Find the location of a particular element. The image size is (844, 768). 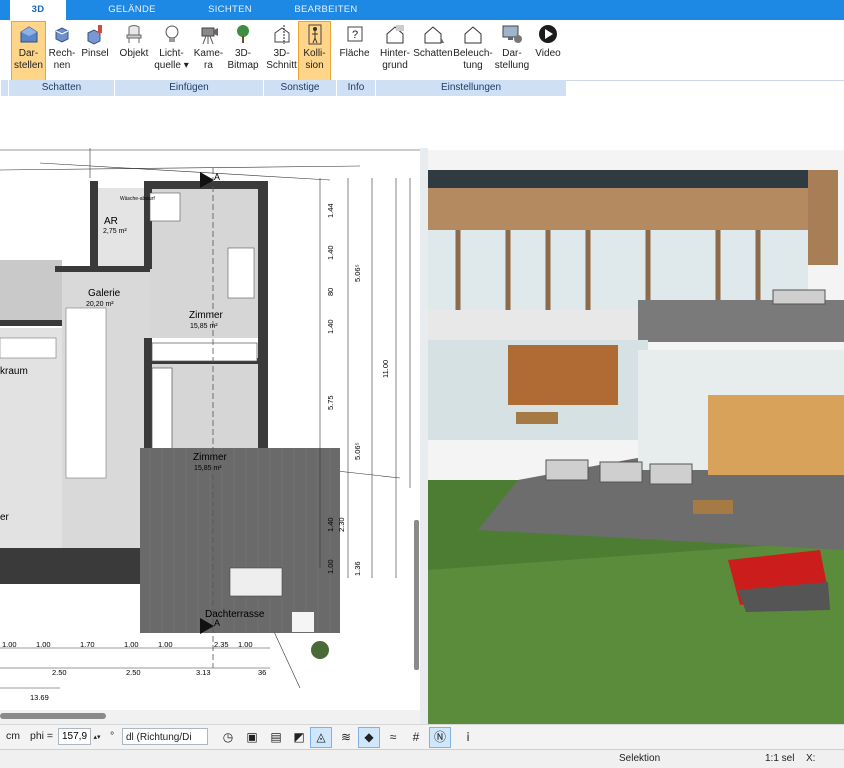

group-einstellungen: Einstellungen is located at coordinates (470, 88).